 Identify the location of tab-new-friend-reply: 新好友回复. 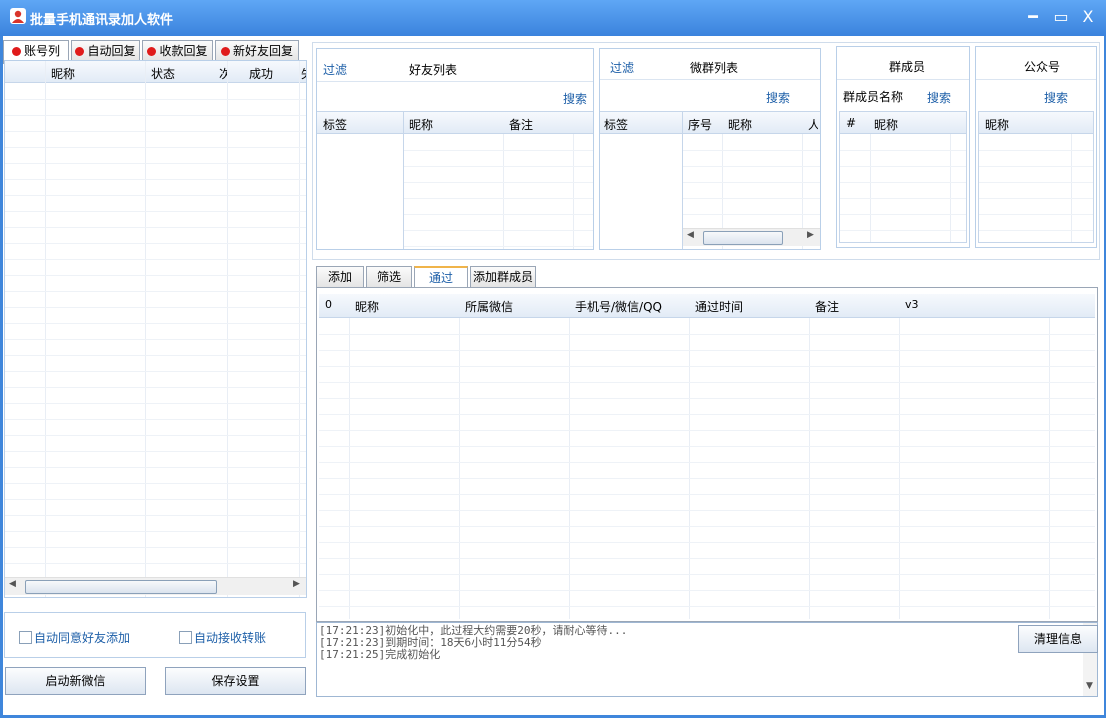
(257, 51).